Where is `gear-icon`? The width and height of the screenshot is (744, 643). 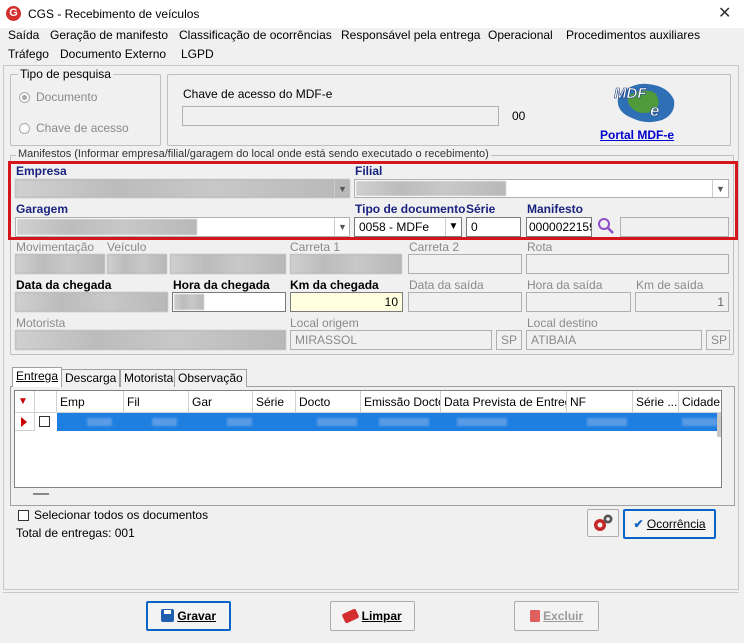 gear-icon is located at coordinates (603, 522).